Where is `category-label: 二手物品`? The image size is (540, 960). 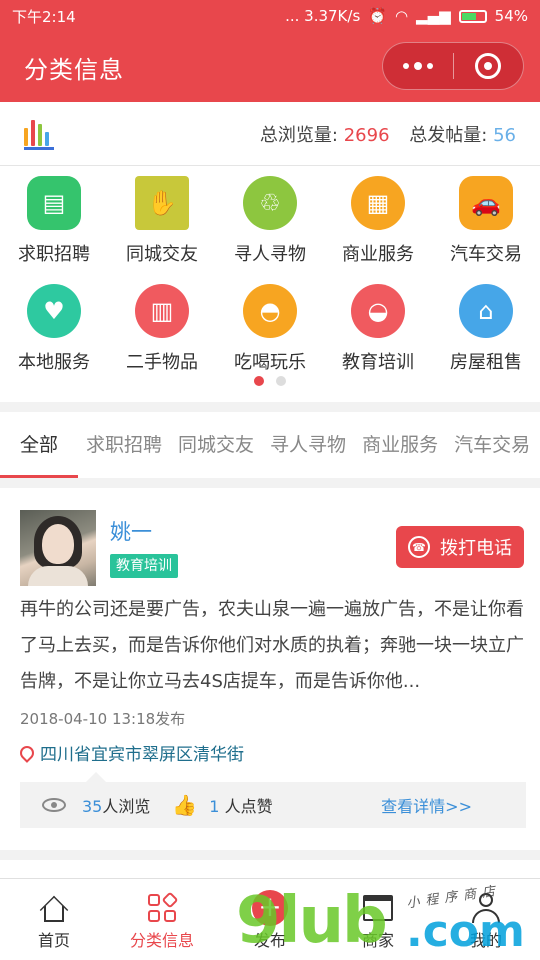 category-label: 二手物品 is located at coordinates (162, 362).